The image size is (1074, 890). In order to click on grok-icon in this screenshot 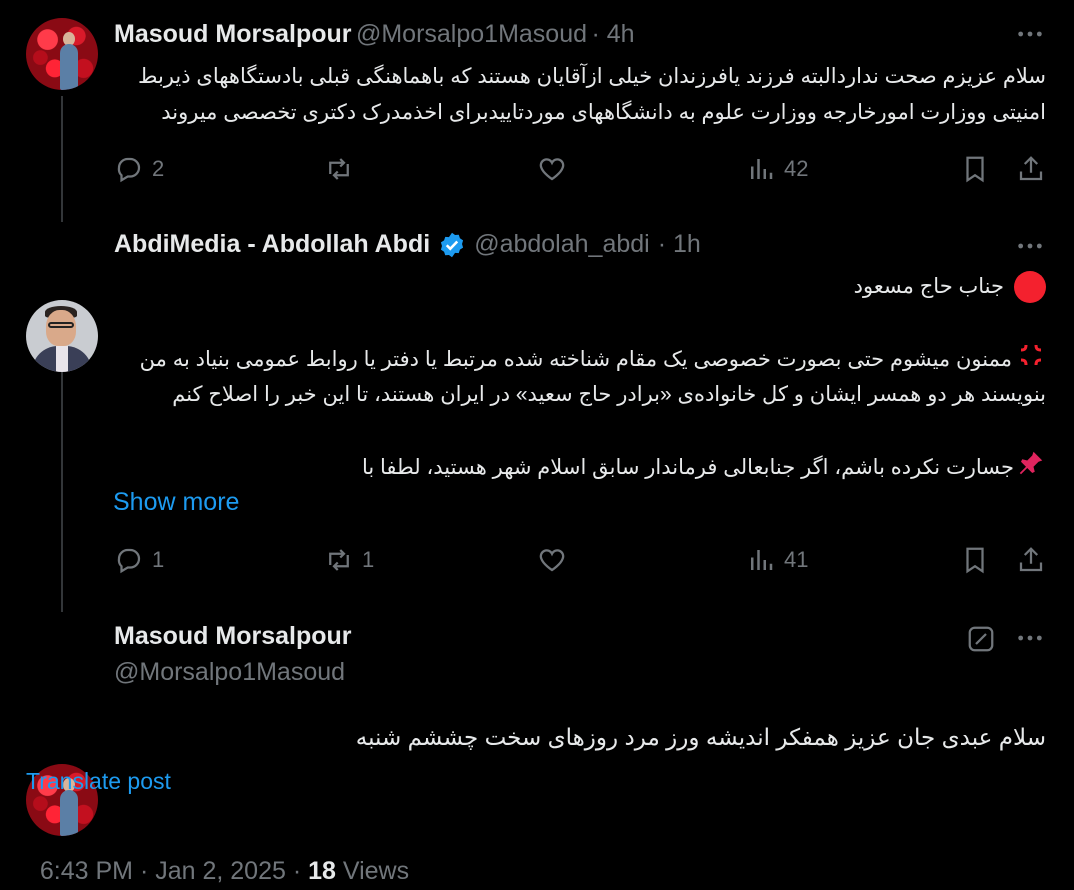, I will do `click(981, 641)`.